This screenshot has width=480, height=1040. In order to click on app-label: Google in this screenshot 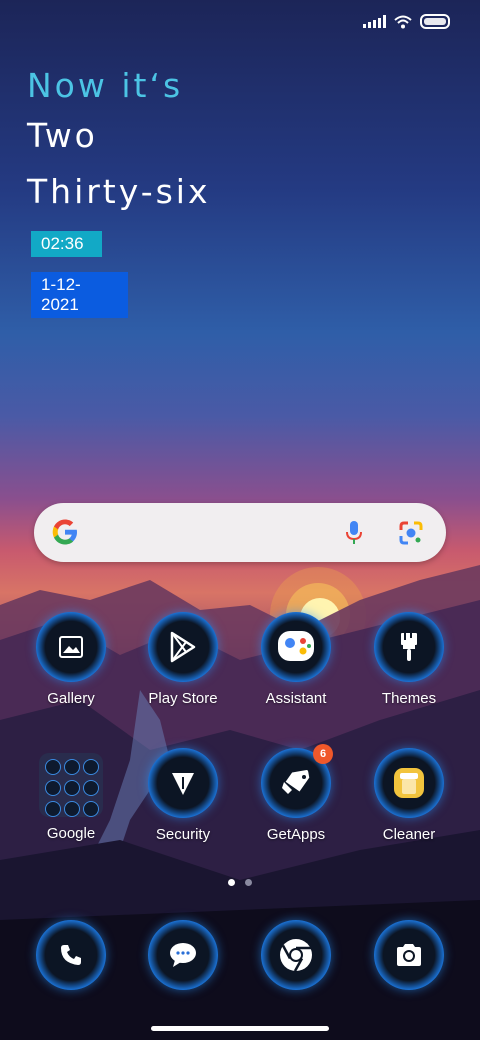, I will do `click(71, 833)`.